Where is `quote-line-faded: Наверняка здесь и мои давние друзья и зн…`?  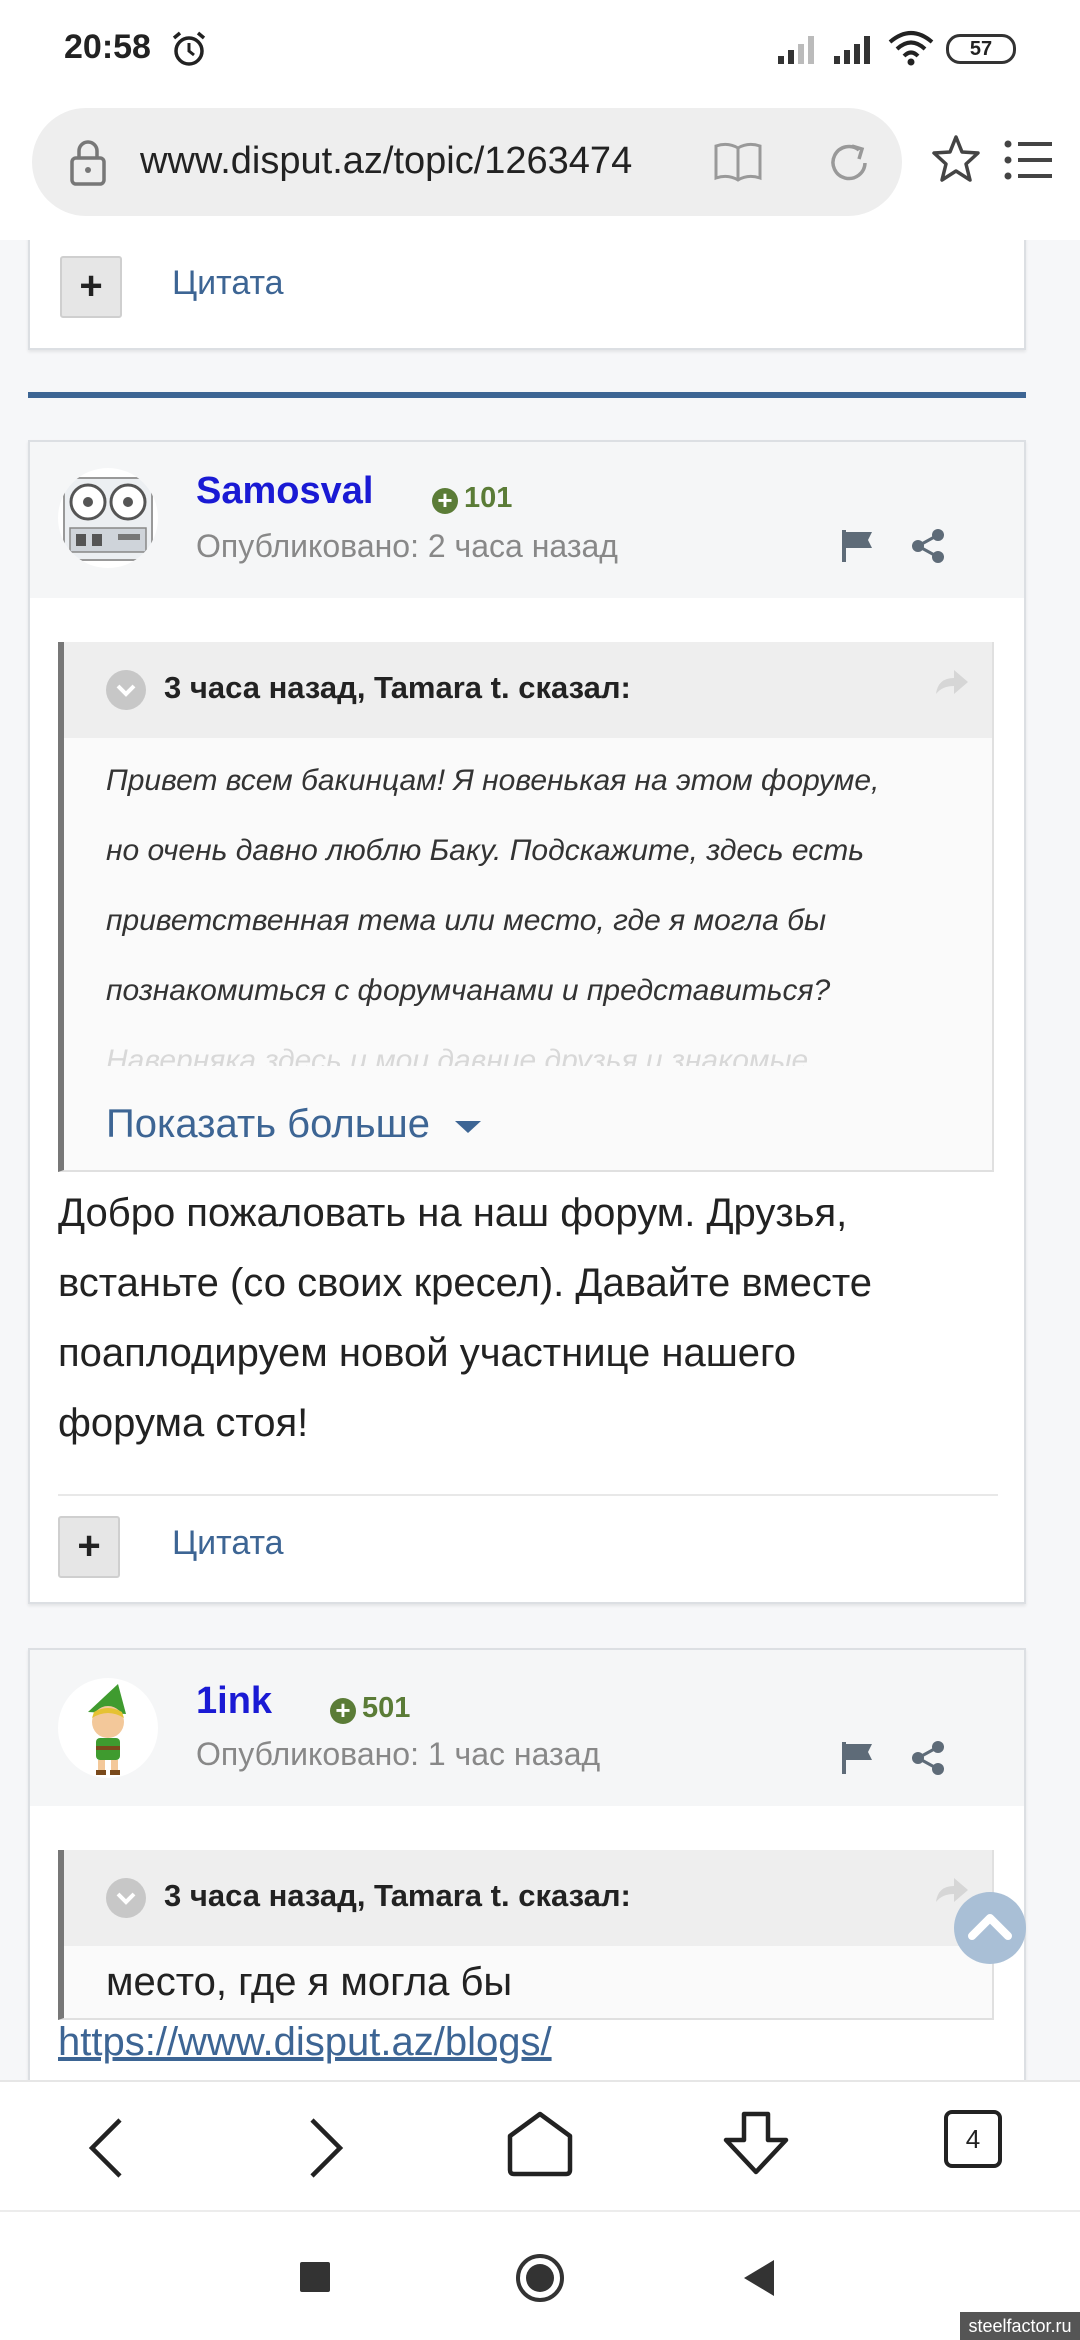 quote-line-faded: Наверняка здесь и мои давние друзья и зн… is located at coordinates (457, 1055).